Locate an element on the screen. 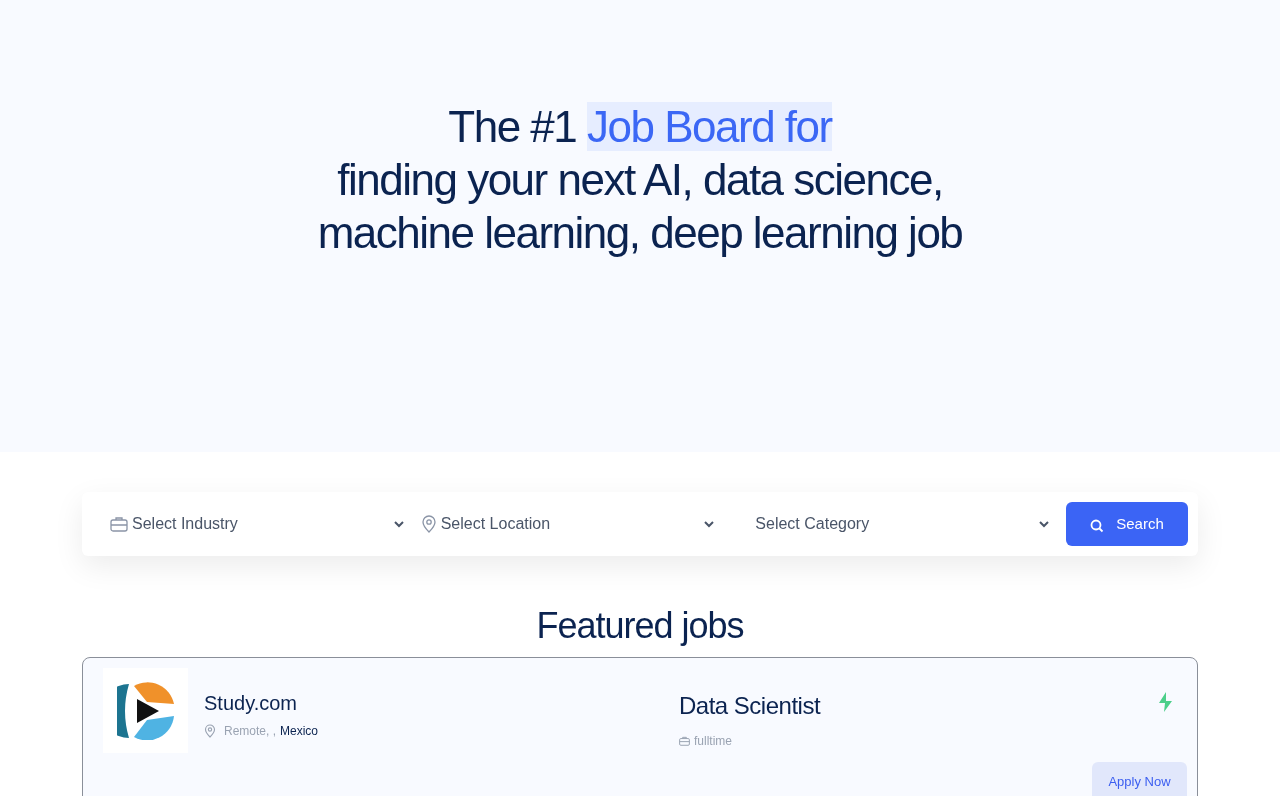  search-button: Search is located at coordinates (1127, 524).